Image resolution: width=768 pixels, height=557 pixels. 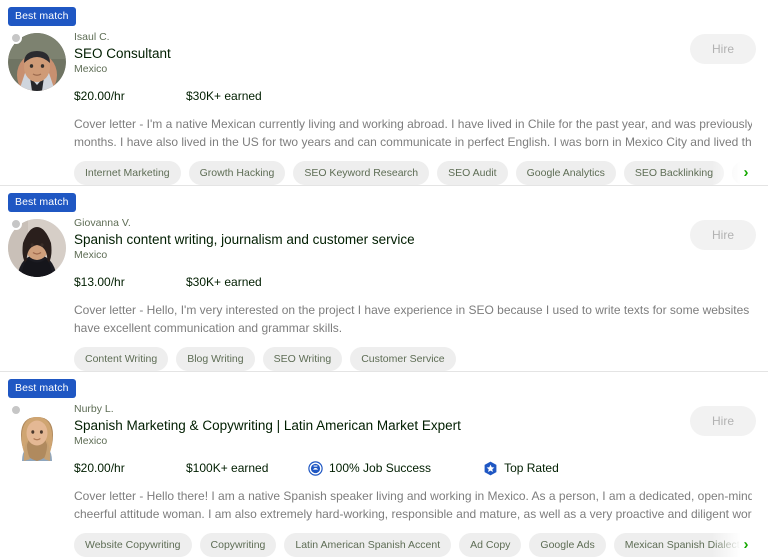 I want to click on skill-tag: Google Ads, so click(x=567, y=545).